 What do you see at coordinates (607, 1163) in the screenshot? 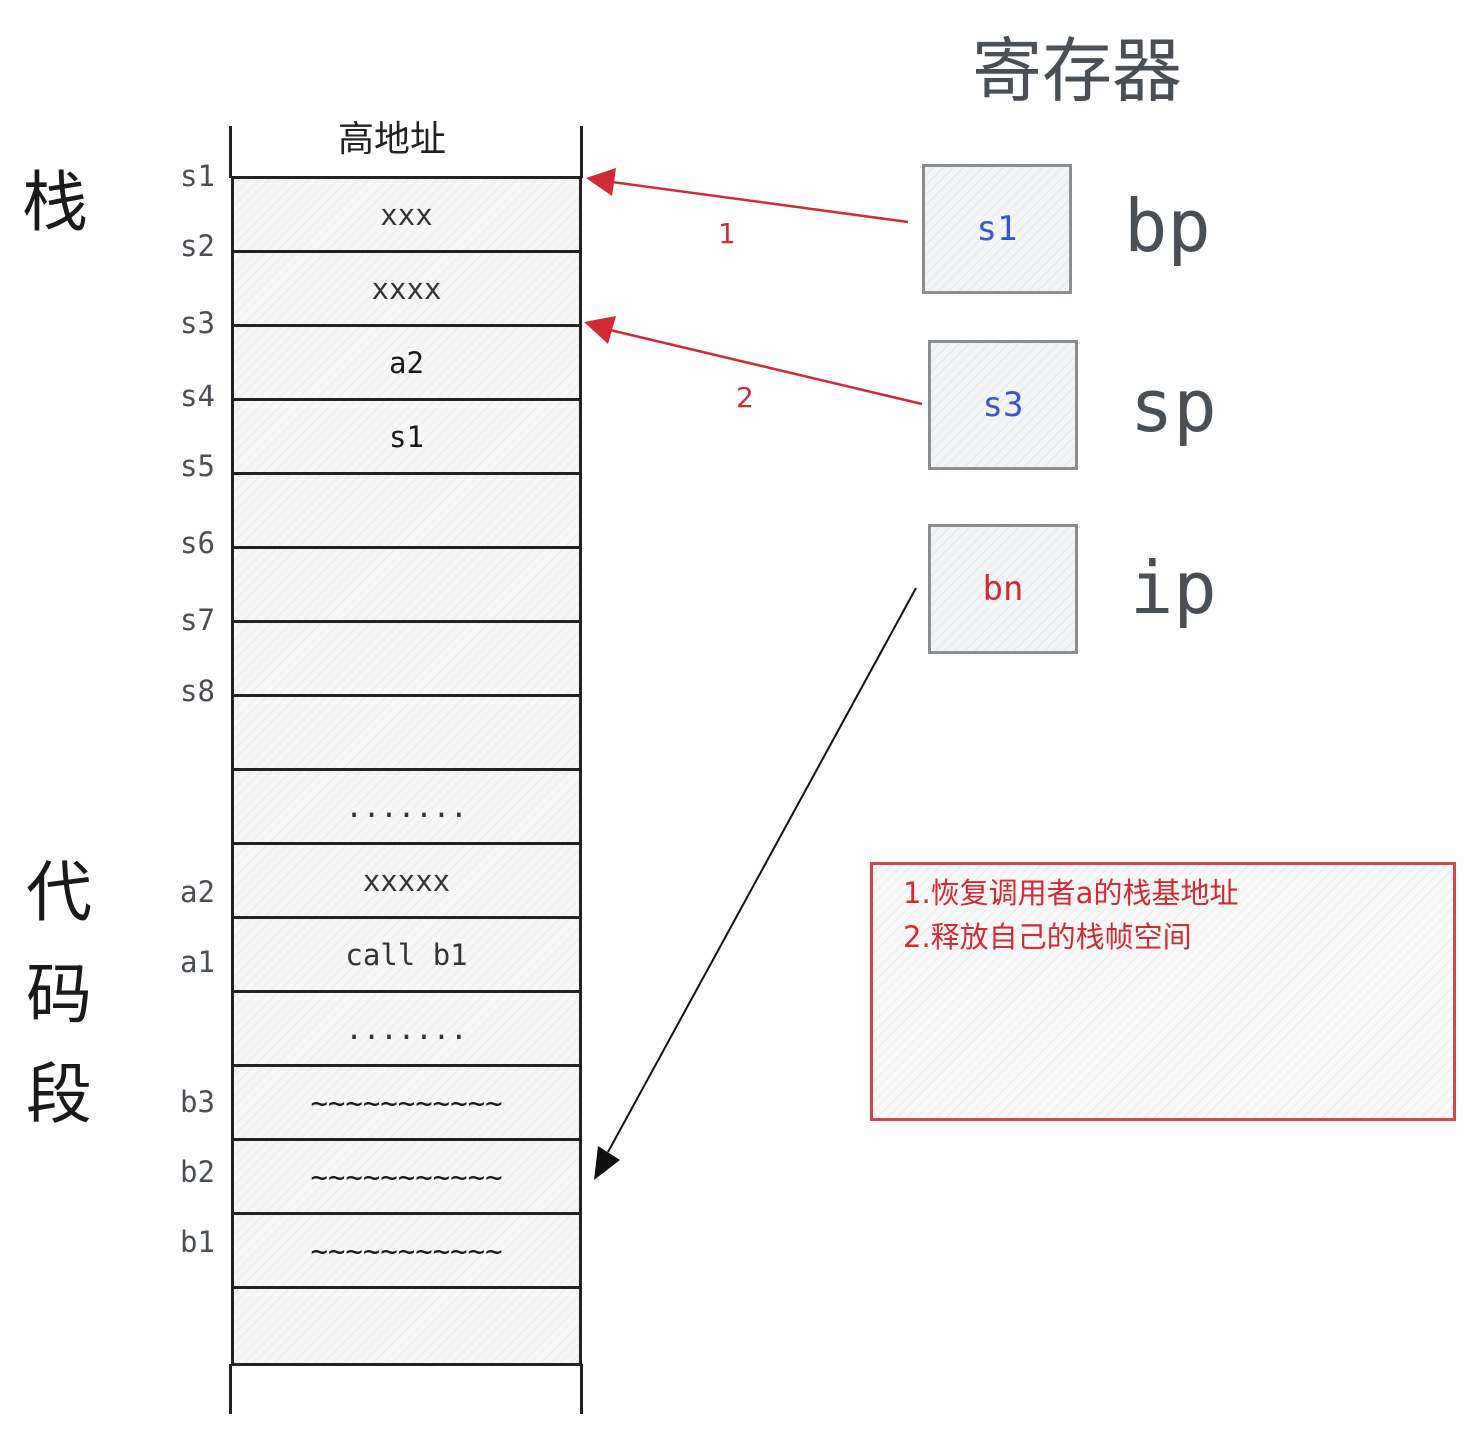
I see `arrow-ip-to-b2-head` at bounding box center [607, 1163].